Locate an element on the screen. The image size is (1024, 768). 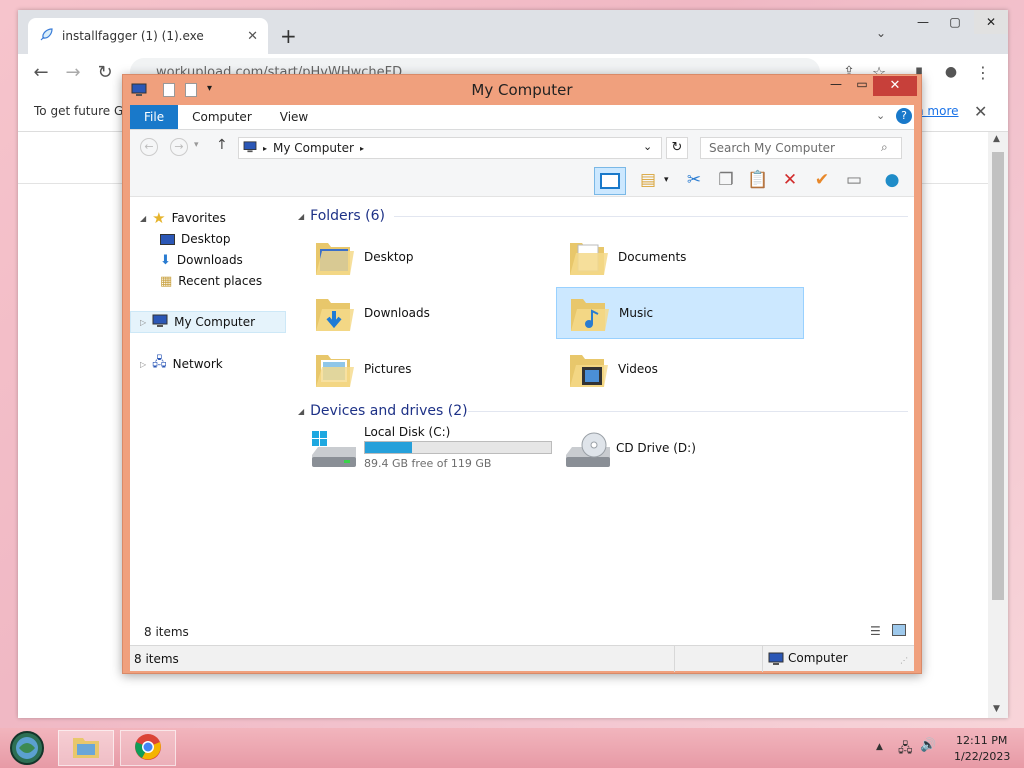
nav-downloads: ⬇ Downloads is located at coordinates (201, 260).